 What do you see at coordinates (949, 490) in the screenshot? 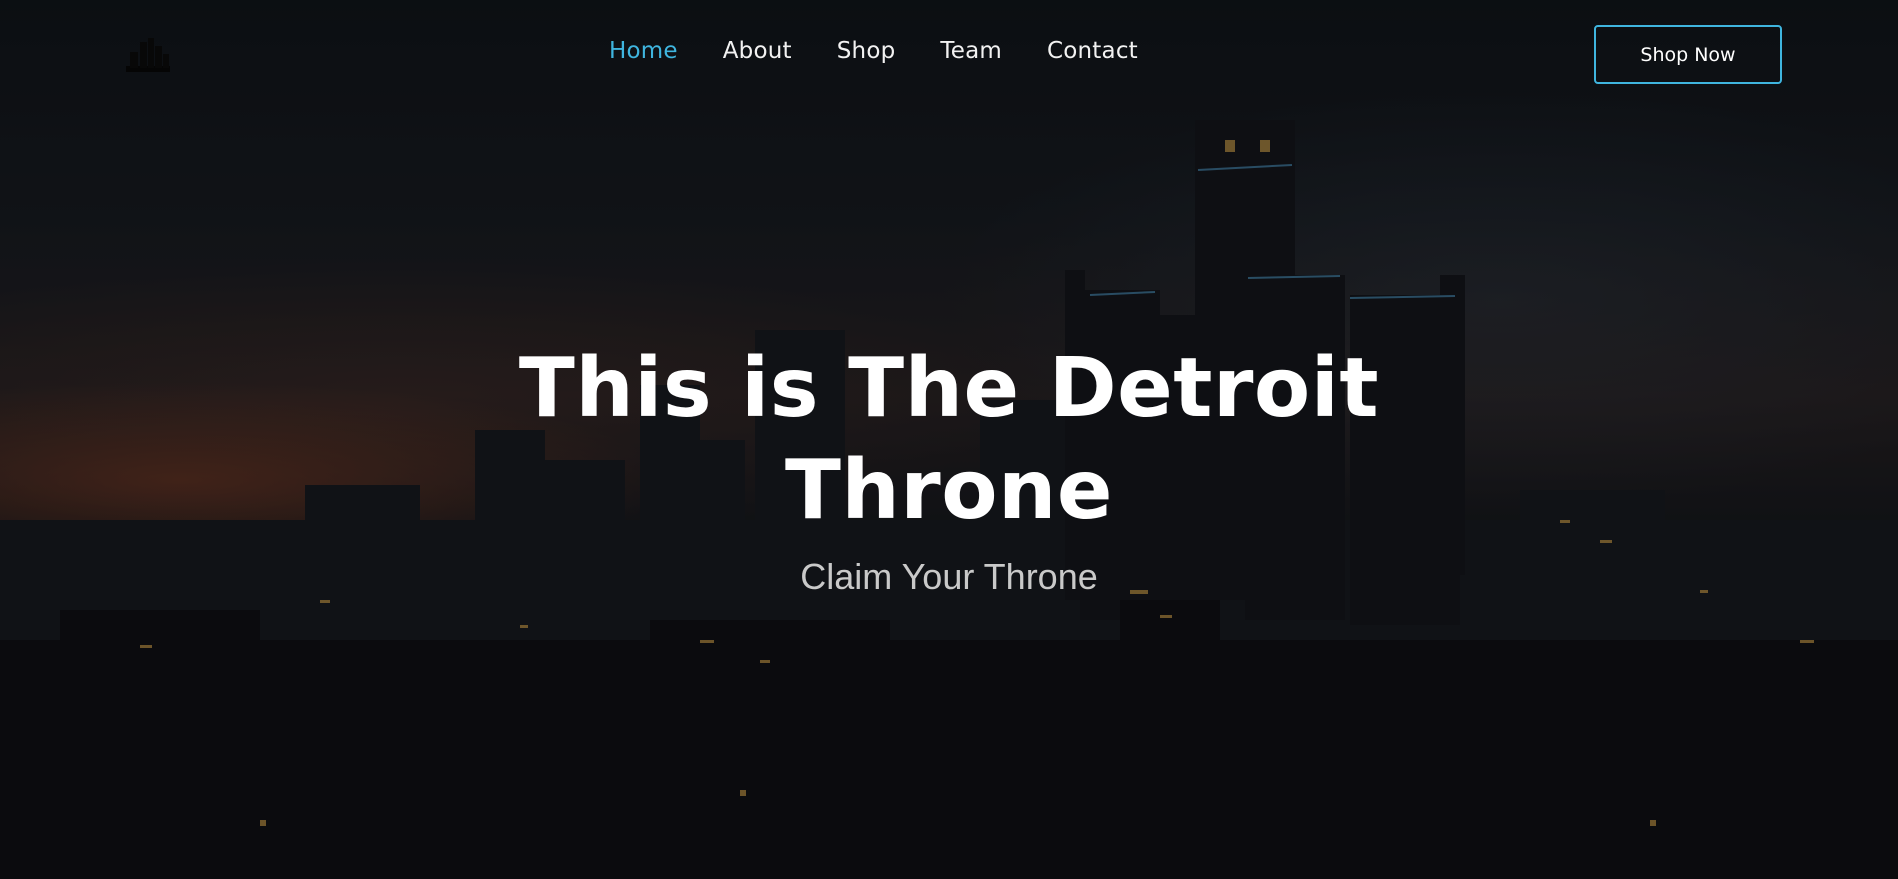
I see `hero-headline-line2: Throne` at bounding box center [949, 490].